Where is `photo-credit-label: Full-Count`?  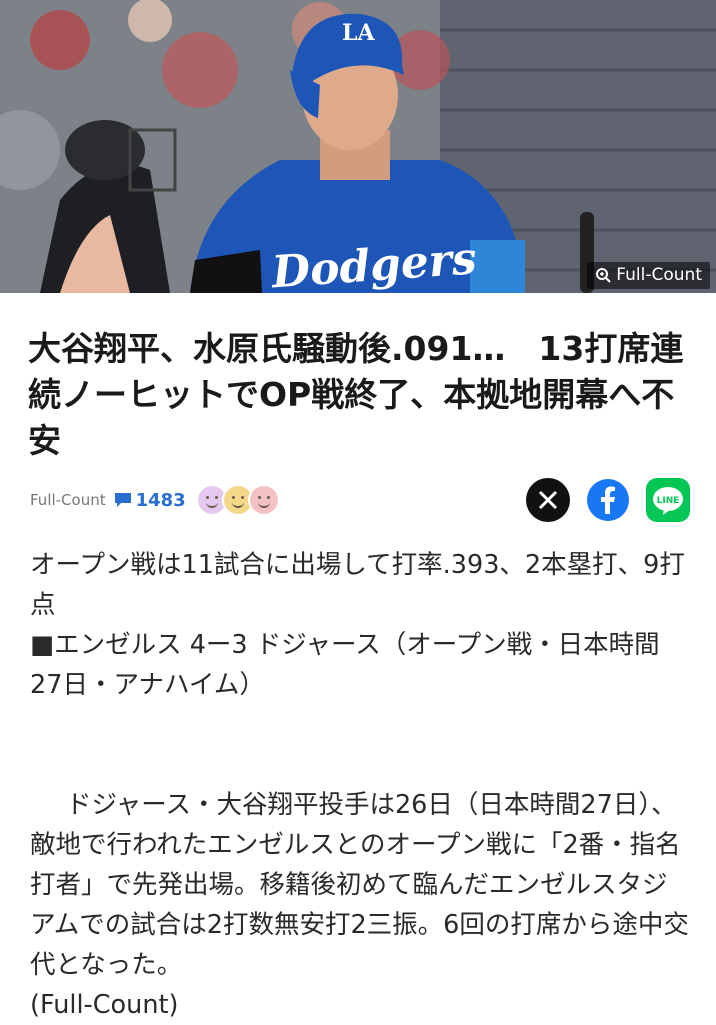 photo-credit-label: Full-Count is located at coordinates (659, 275).